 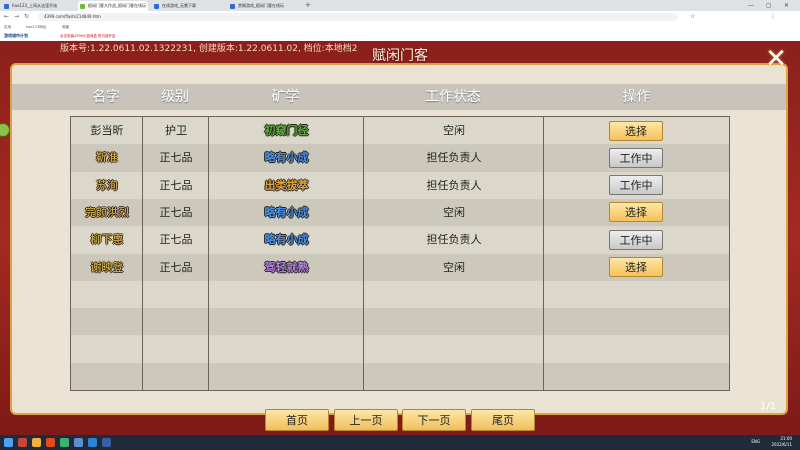 What do you see at coordinates (285, 97) in the screenshot?
I see `column-header-skill: 矿学` at bounding box center [285, 97].